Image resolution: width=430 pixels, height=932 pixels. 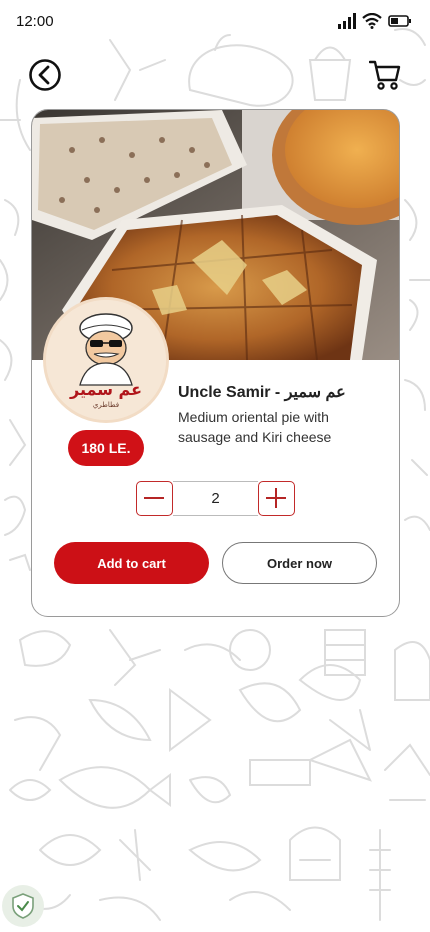 What do you see at coordinates (385, 75) in the screenshot?
I see `cart-icon` at bounding box center [385, 75].